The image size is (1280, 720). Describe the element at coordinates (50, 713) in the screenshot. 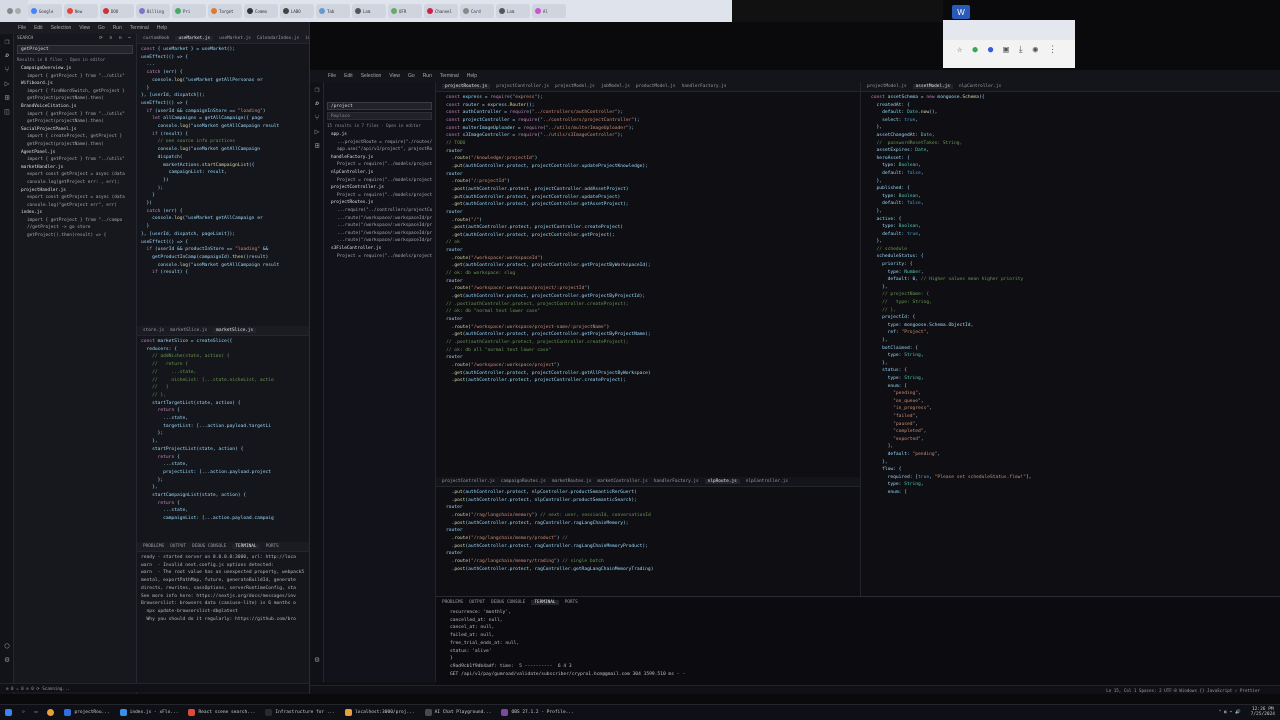

I see `browser-icon` at that location.